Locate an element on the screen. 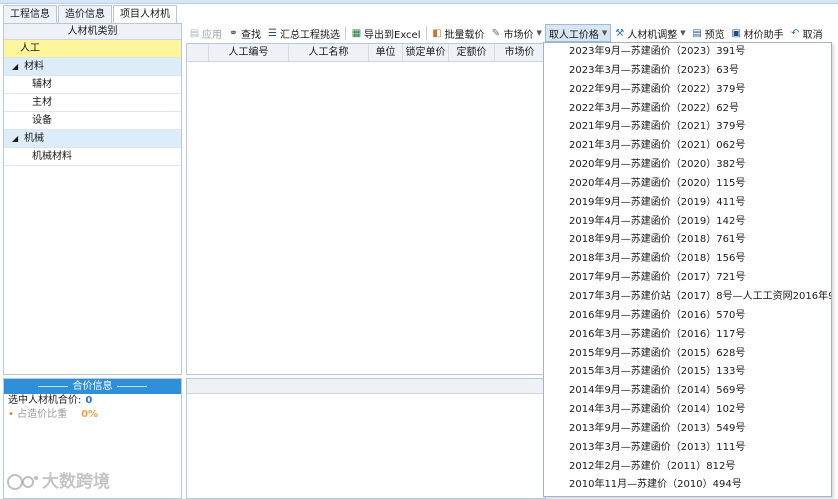 This screenshot has width=838, height=499. menu-item-labor-price: 2016年9月—苏建函价（2016）570号 is located at coordinates (687, 316).